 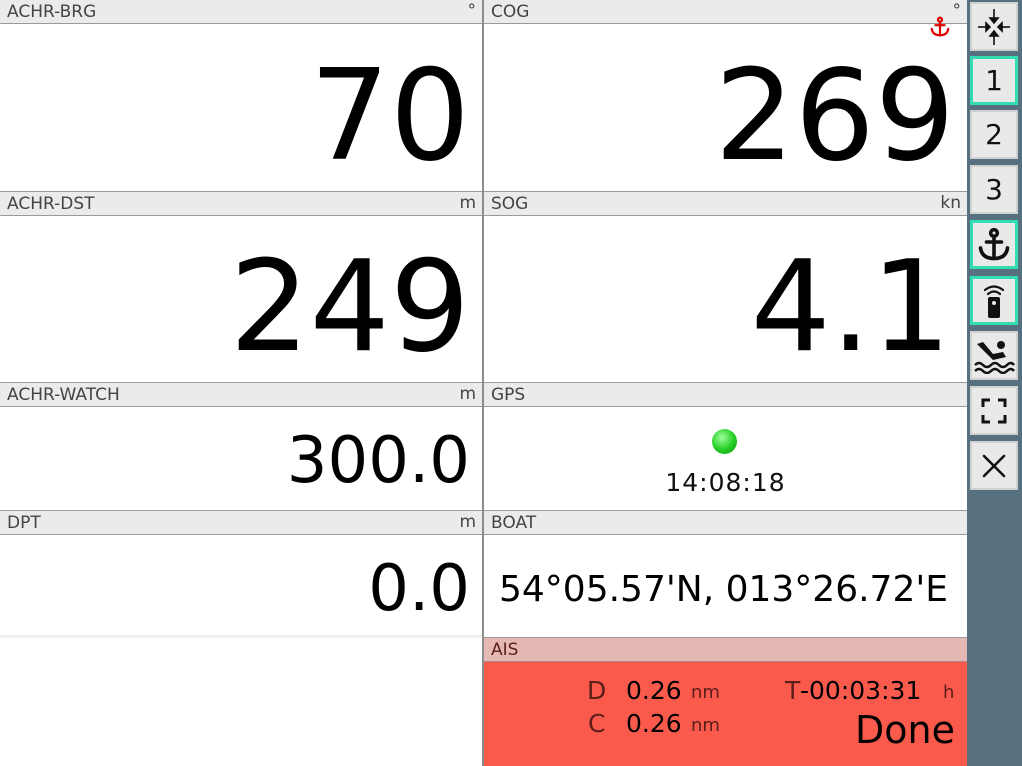 What do you see at coordinates (725, 12) in the screenshot?
I see `panel-header: COG °` at bounding box center [725, 12].